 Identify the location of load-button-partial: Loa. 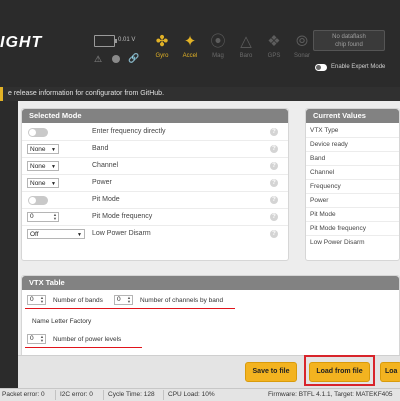
(390, 372).